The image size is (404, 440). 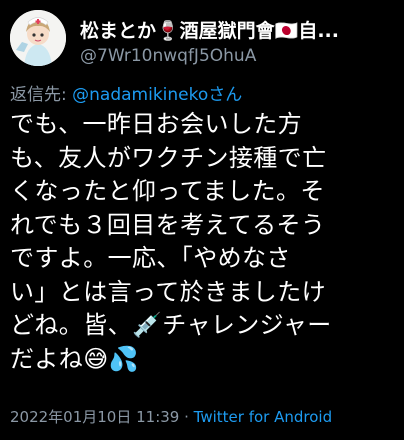 What do you see at coordinates (263, 417) in the screenshot?
I see `tweet-source-link: Twitter for Android` at bounding box center [263, 417].